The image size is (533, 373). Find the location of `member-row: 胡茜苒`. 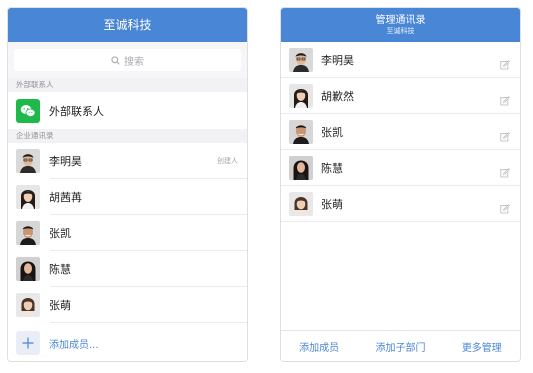

member-row: 胡茜苒 is located at coordinates (127, 197).